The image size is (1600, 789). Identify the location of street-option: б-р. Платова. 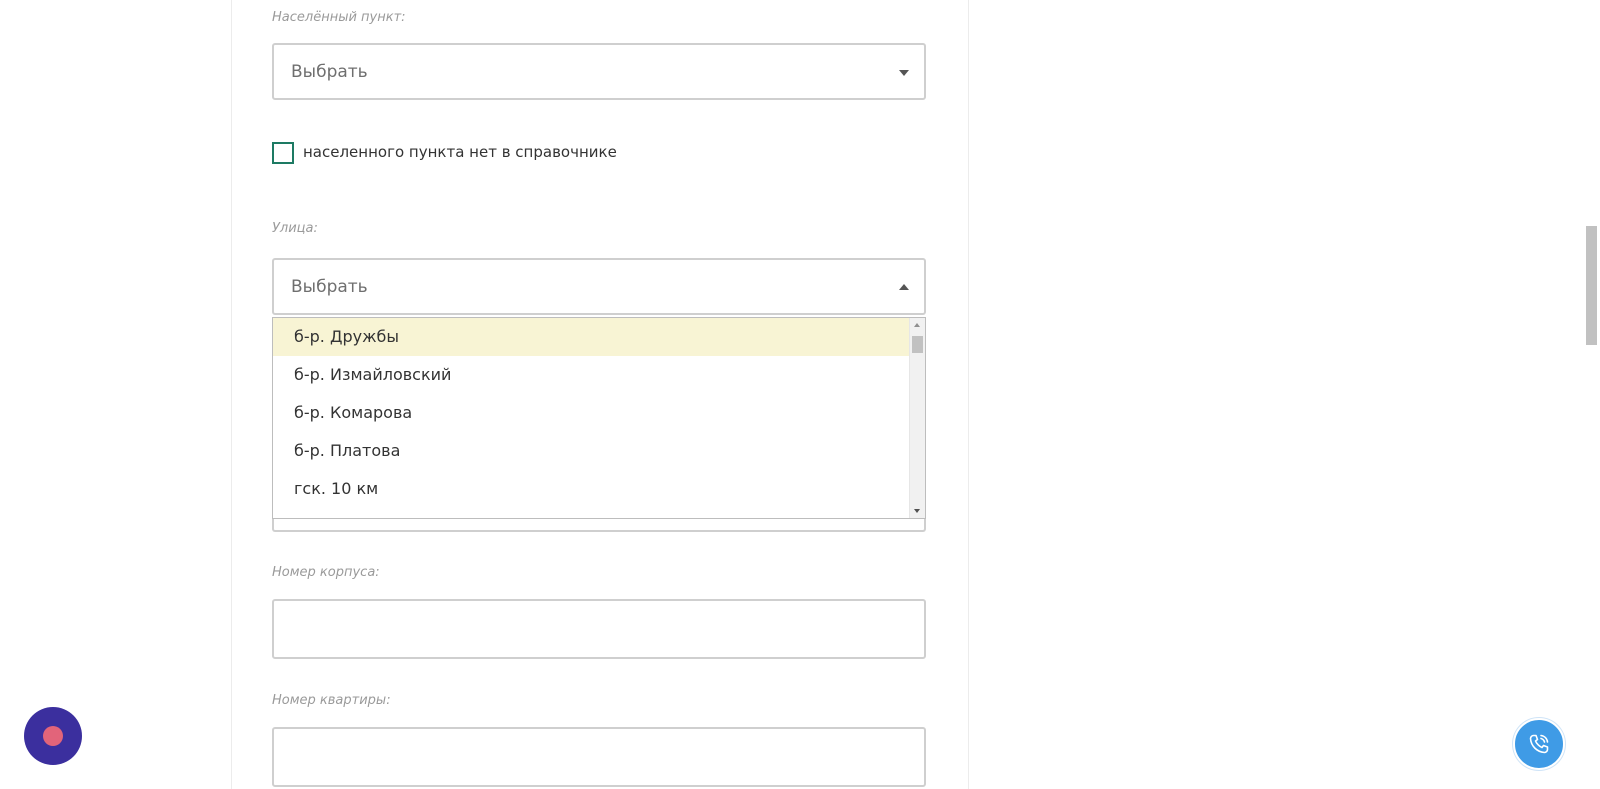
(591, 451).